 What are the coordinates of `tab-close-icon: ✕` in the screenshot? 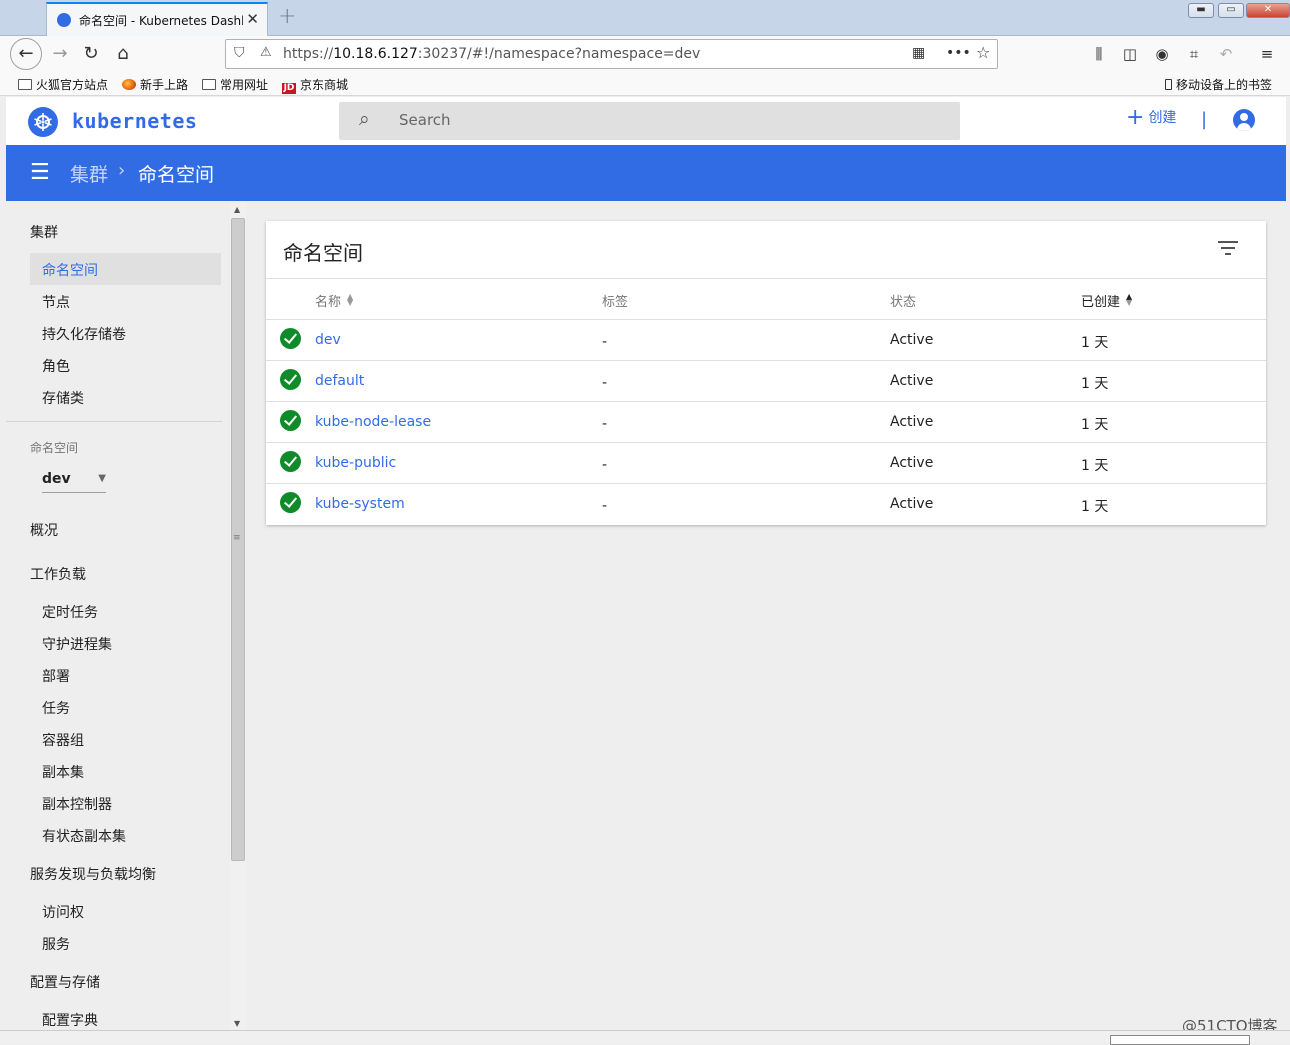 It's located at (252, 19).